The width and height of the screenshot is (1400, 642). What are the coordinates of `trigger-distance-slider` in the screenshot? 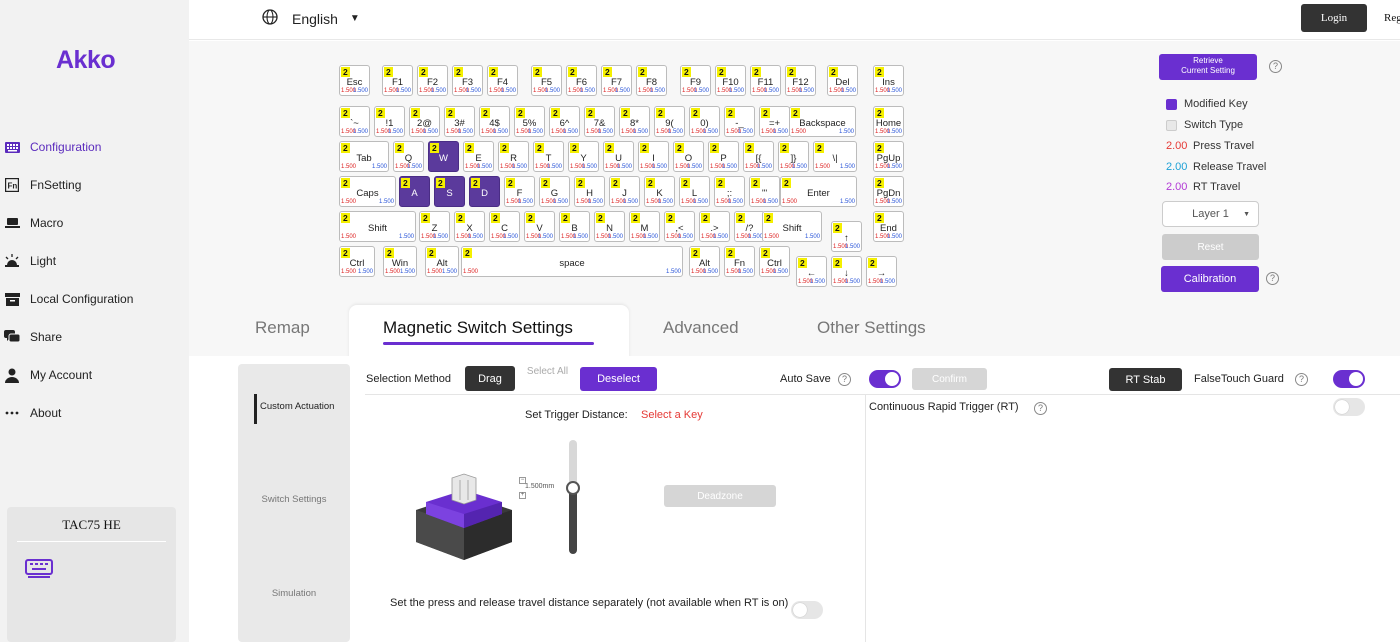 It's located at (573, 497).